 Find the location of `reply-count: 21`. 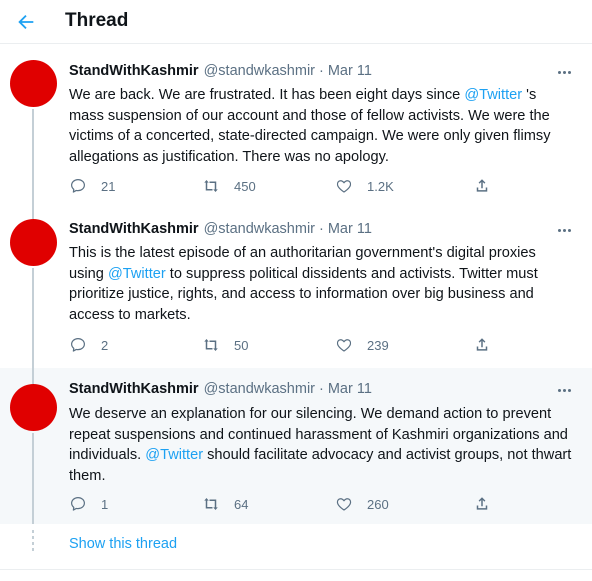

reply-count: 21 is located at coordinates (108, 186).